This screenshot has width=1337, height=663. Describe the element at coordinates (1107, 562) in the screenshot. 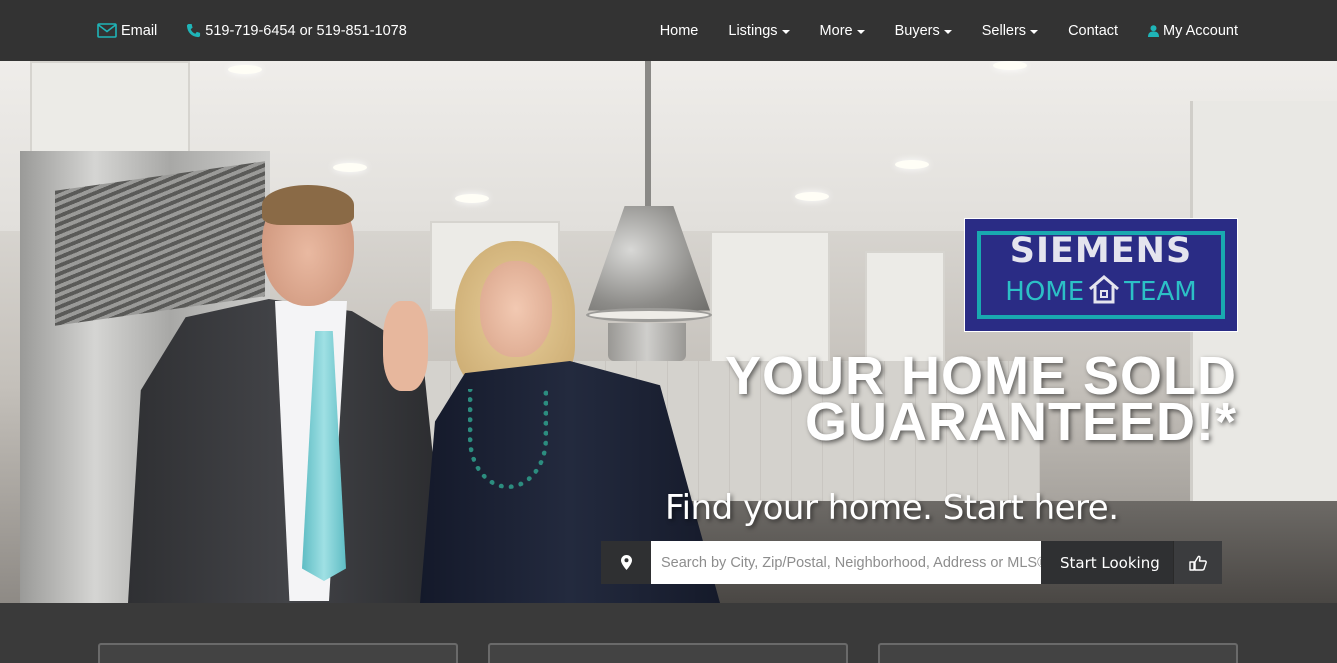

I see `start-looking-button: Start Looking` at that location.